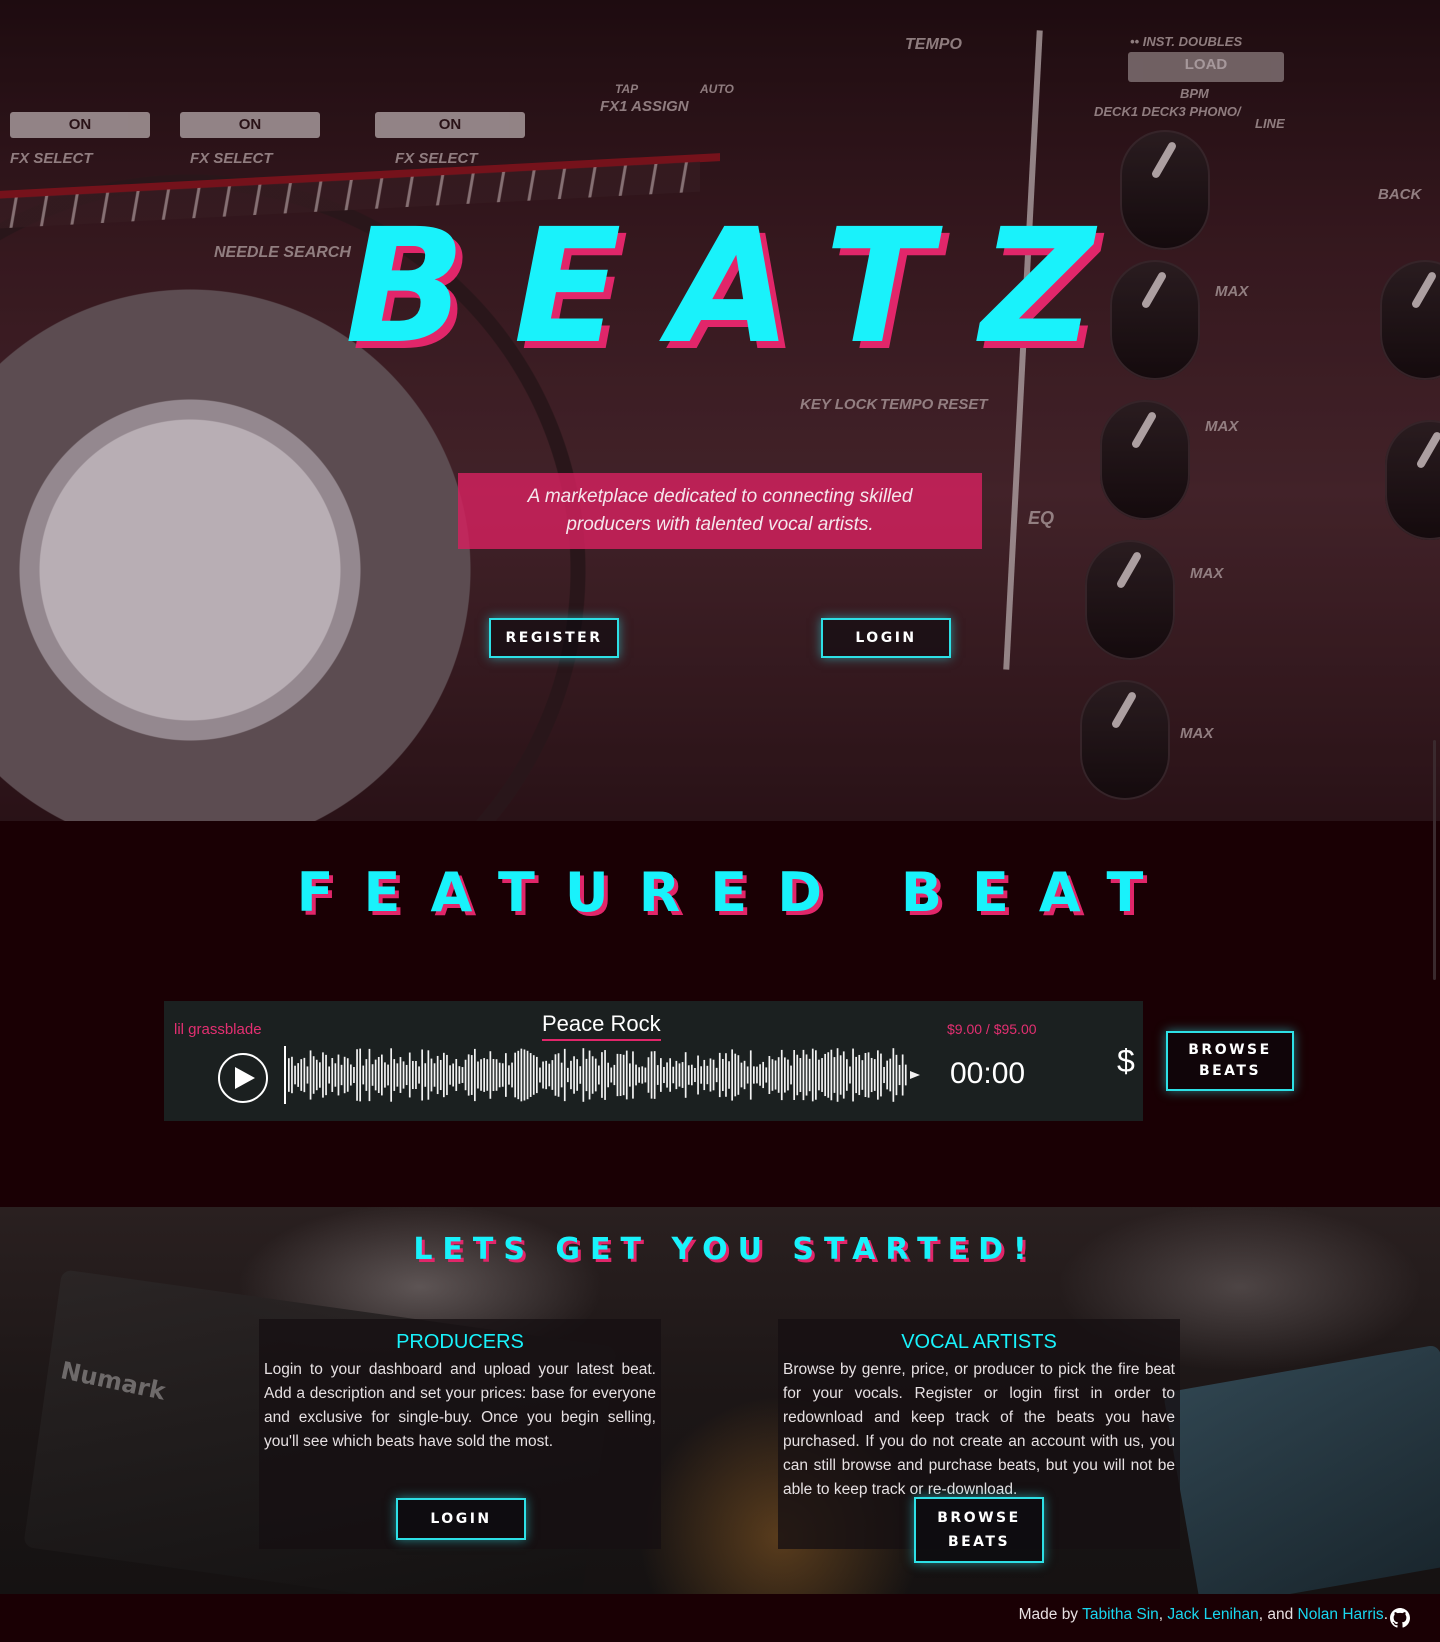 This screenshot has height=1642, width=1440. Describe the element at coordinates (1230, 1061) in the screenshot. I see `browse-beats-button: BROWSE BEATS` at that location.